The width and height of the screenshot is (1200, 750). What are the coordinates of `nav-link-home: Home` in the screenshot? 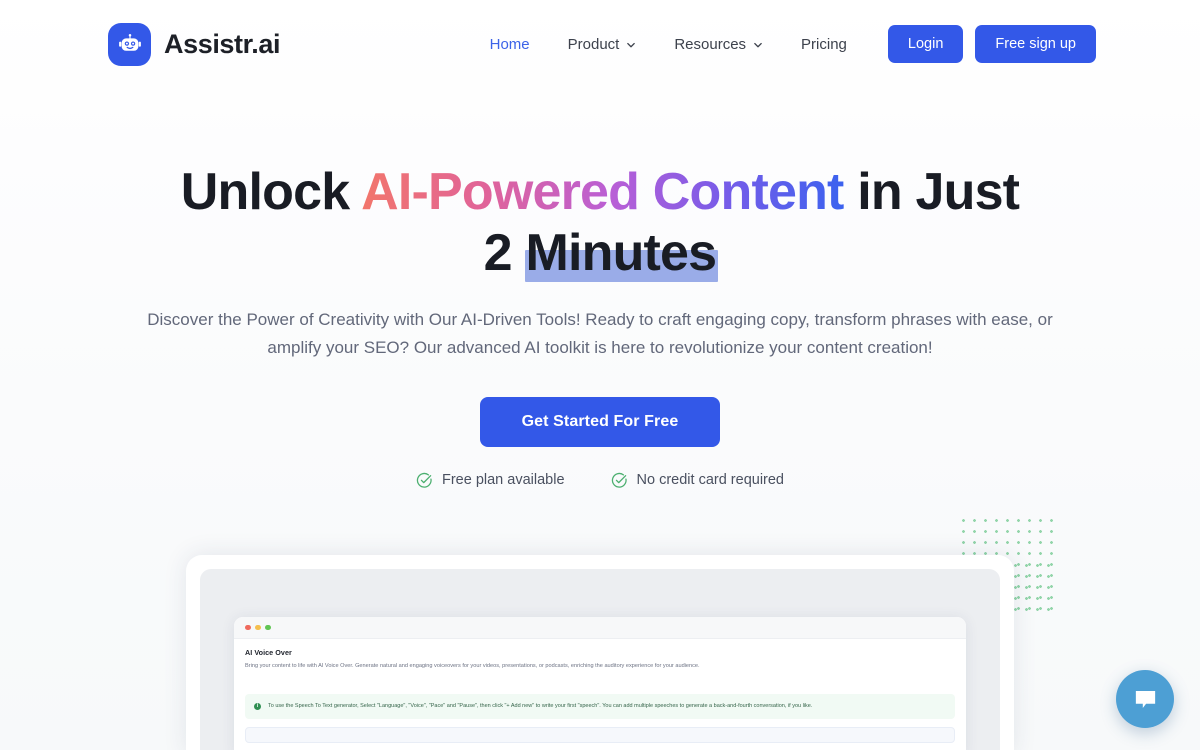 It's located at (510, 44).